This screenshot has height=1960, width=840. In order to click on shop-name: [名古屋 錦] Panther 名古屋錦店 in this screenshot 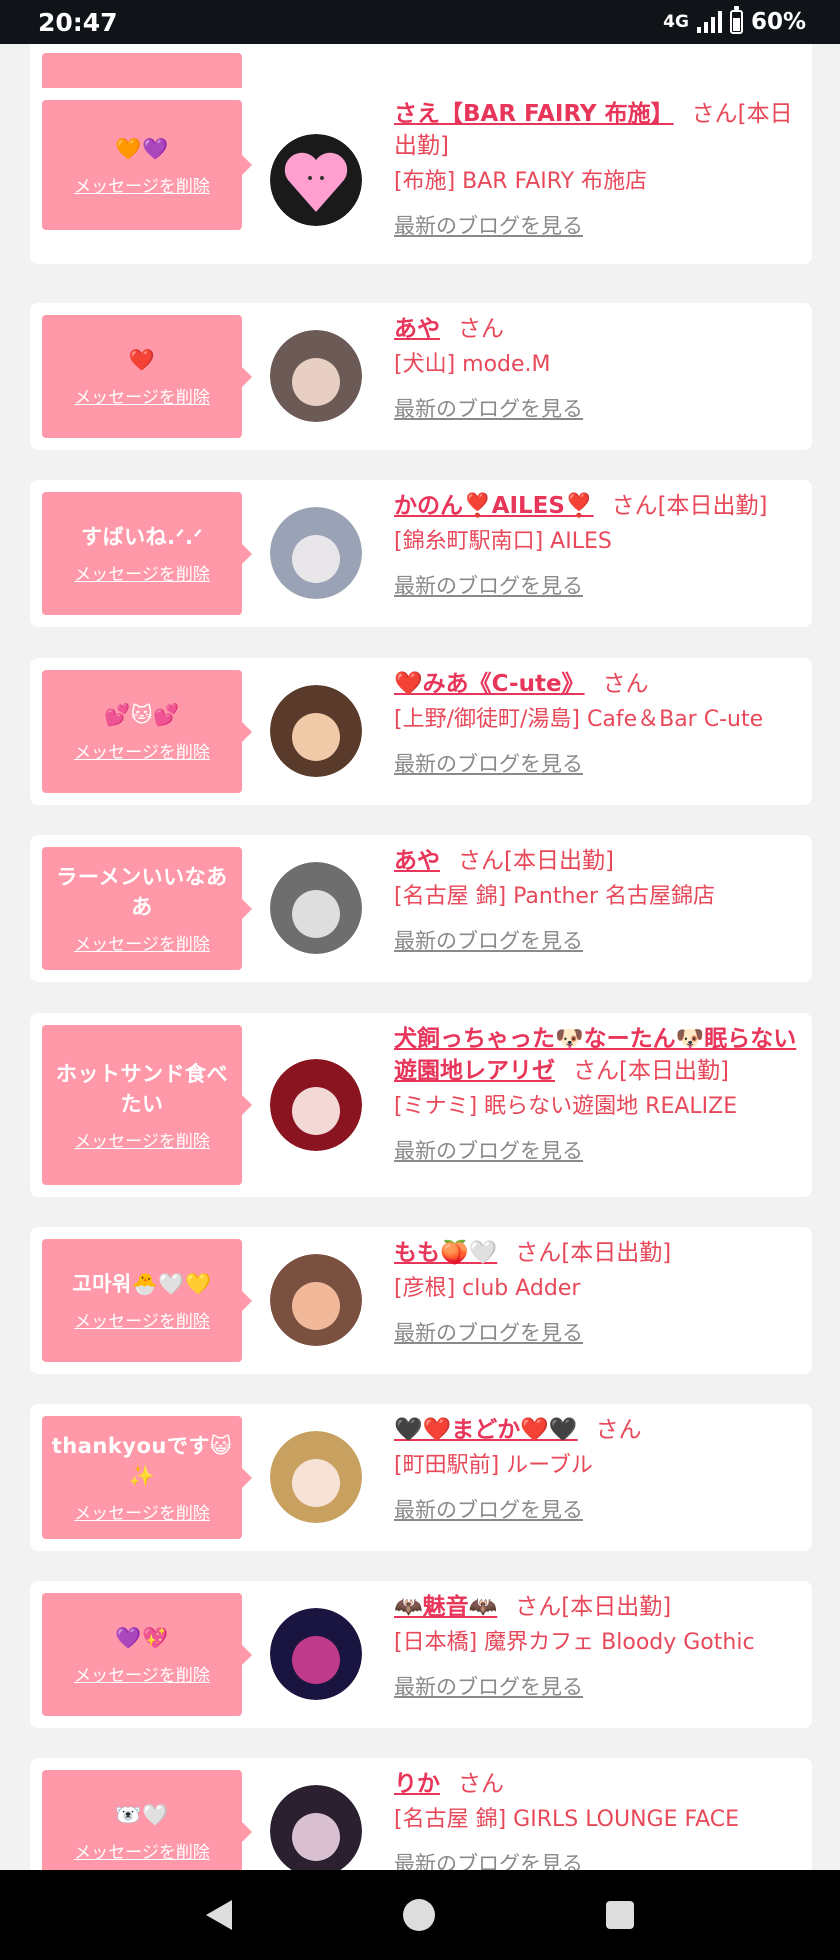, I will do `click(554, 896)`.